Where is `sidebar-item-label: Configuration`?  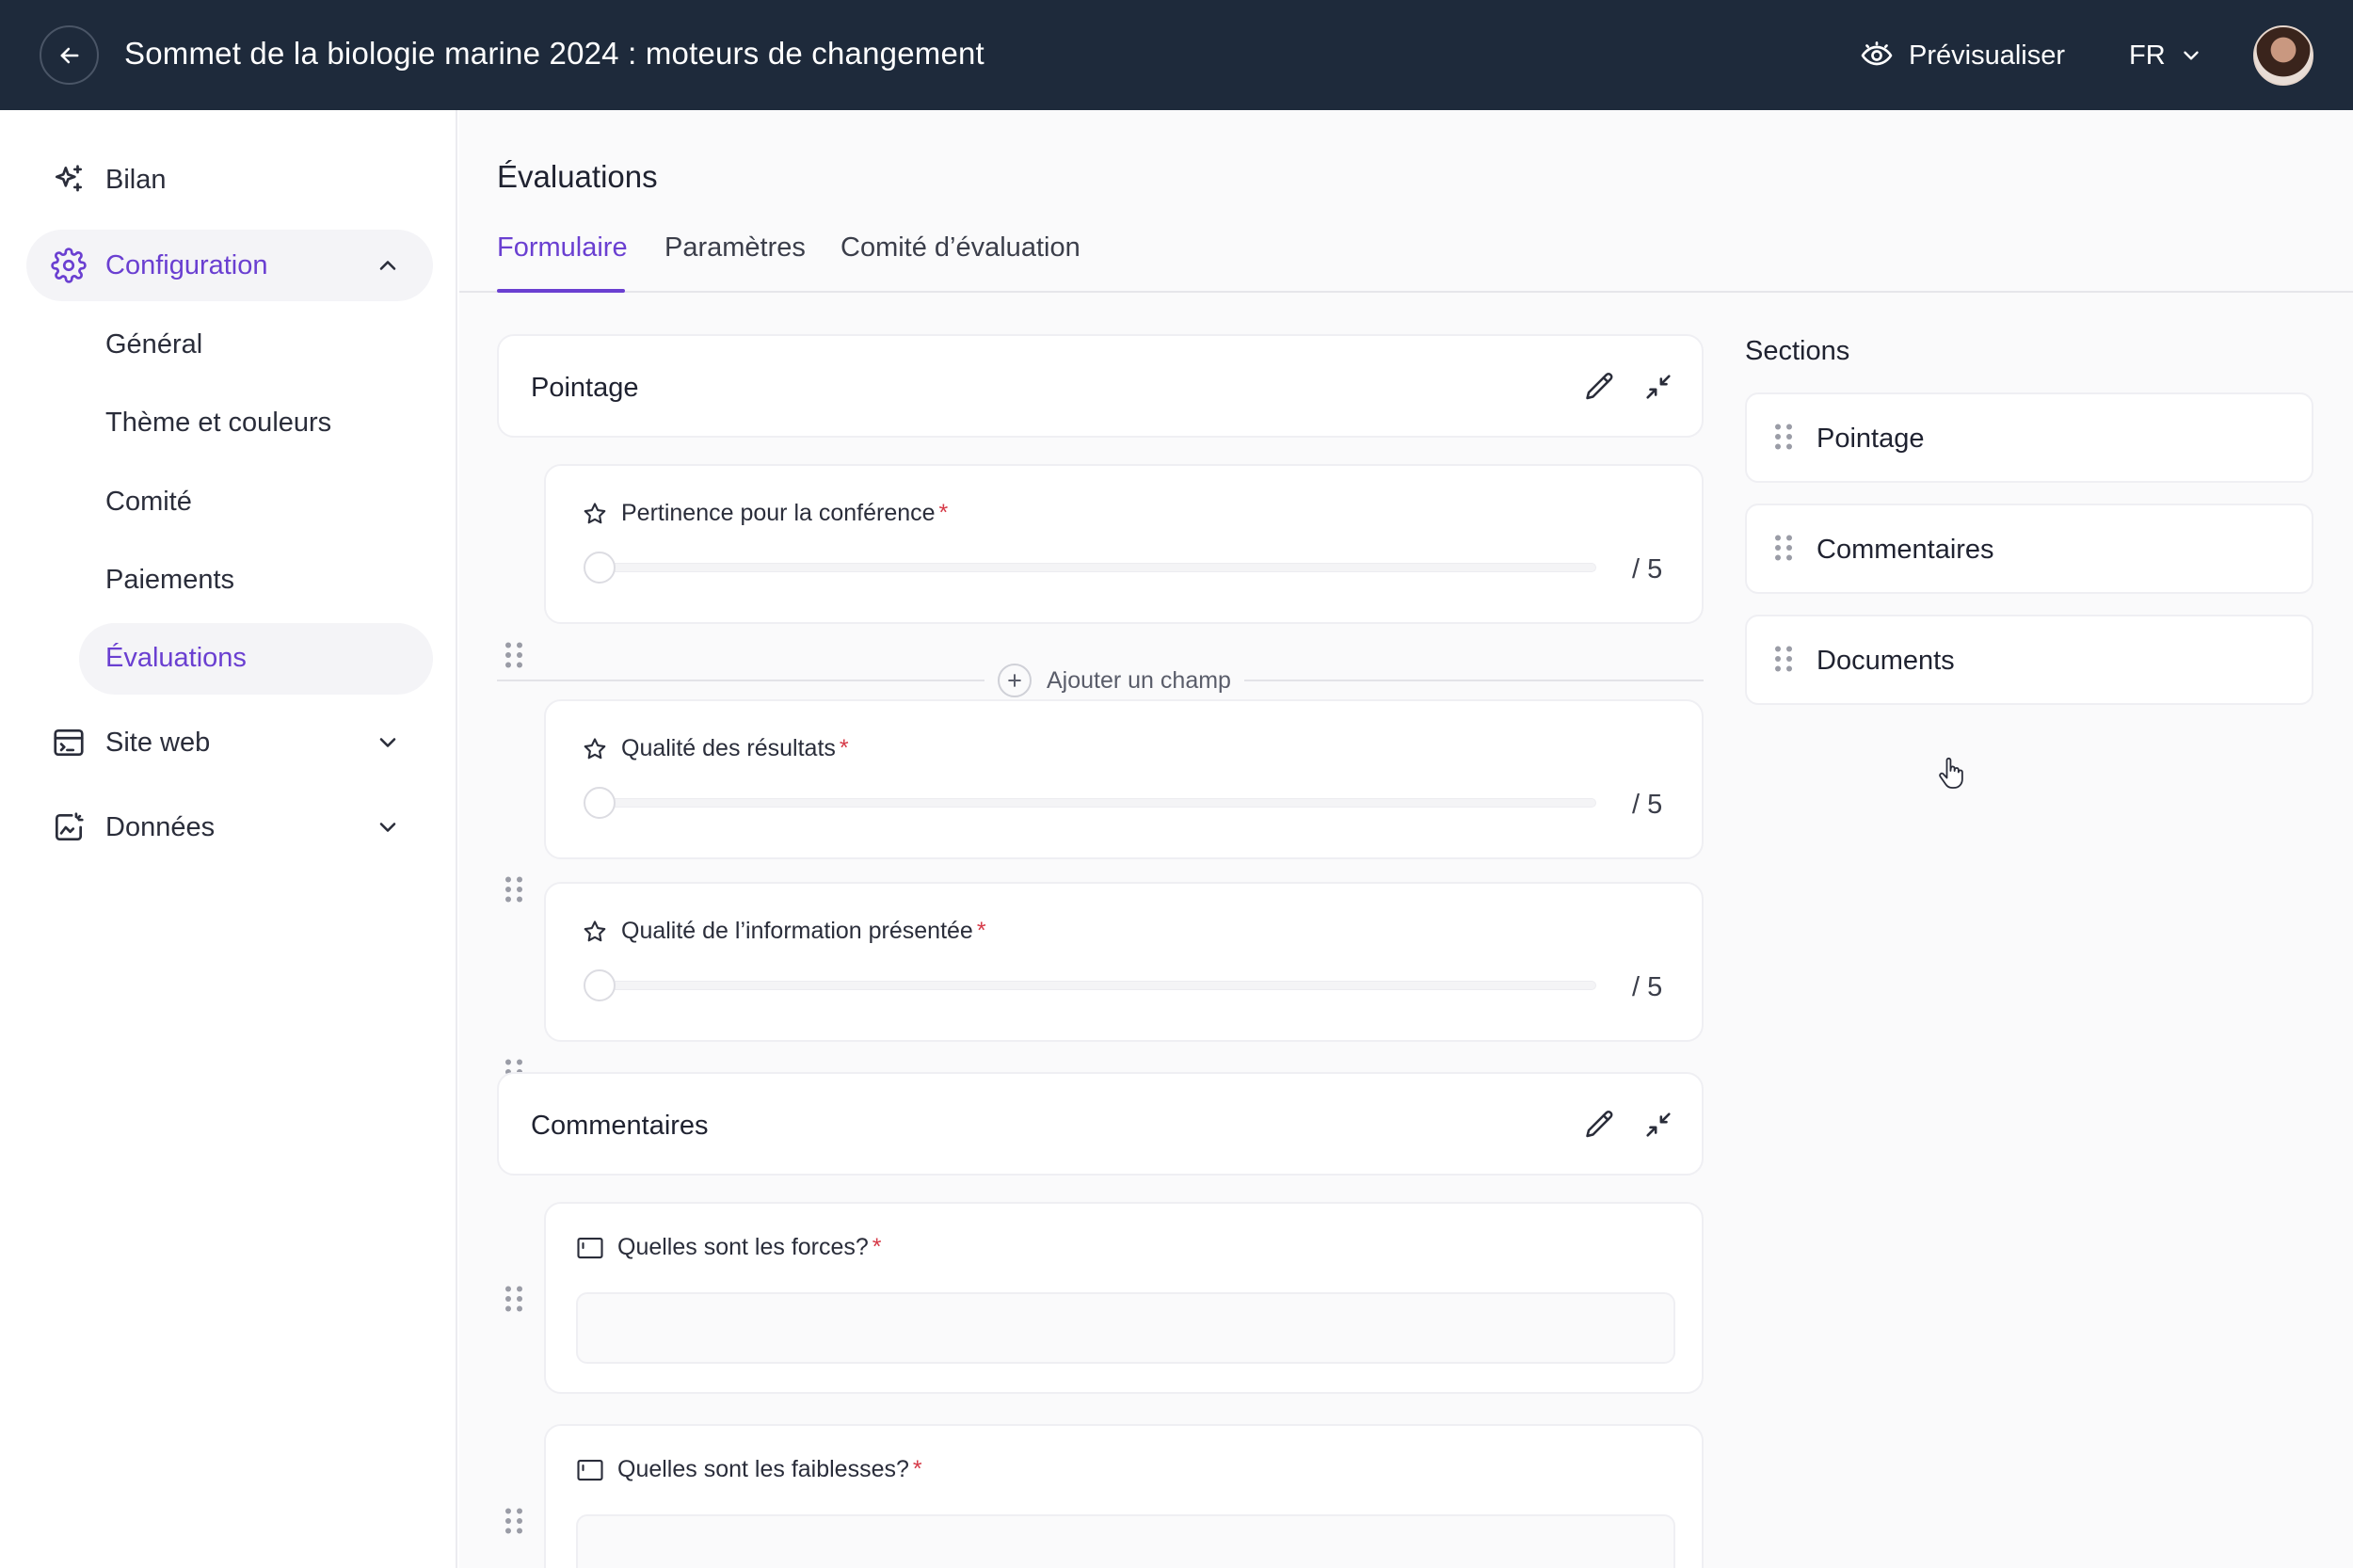 sidebar-item-label: Configuration is located at coordinates (186, 264).